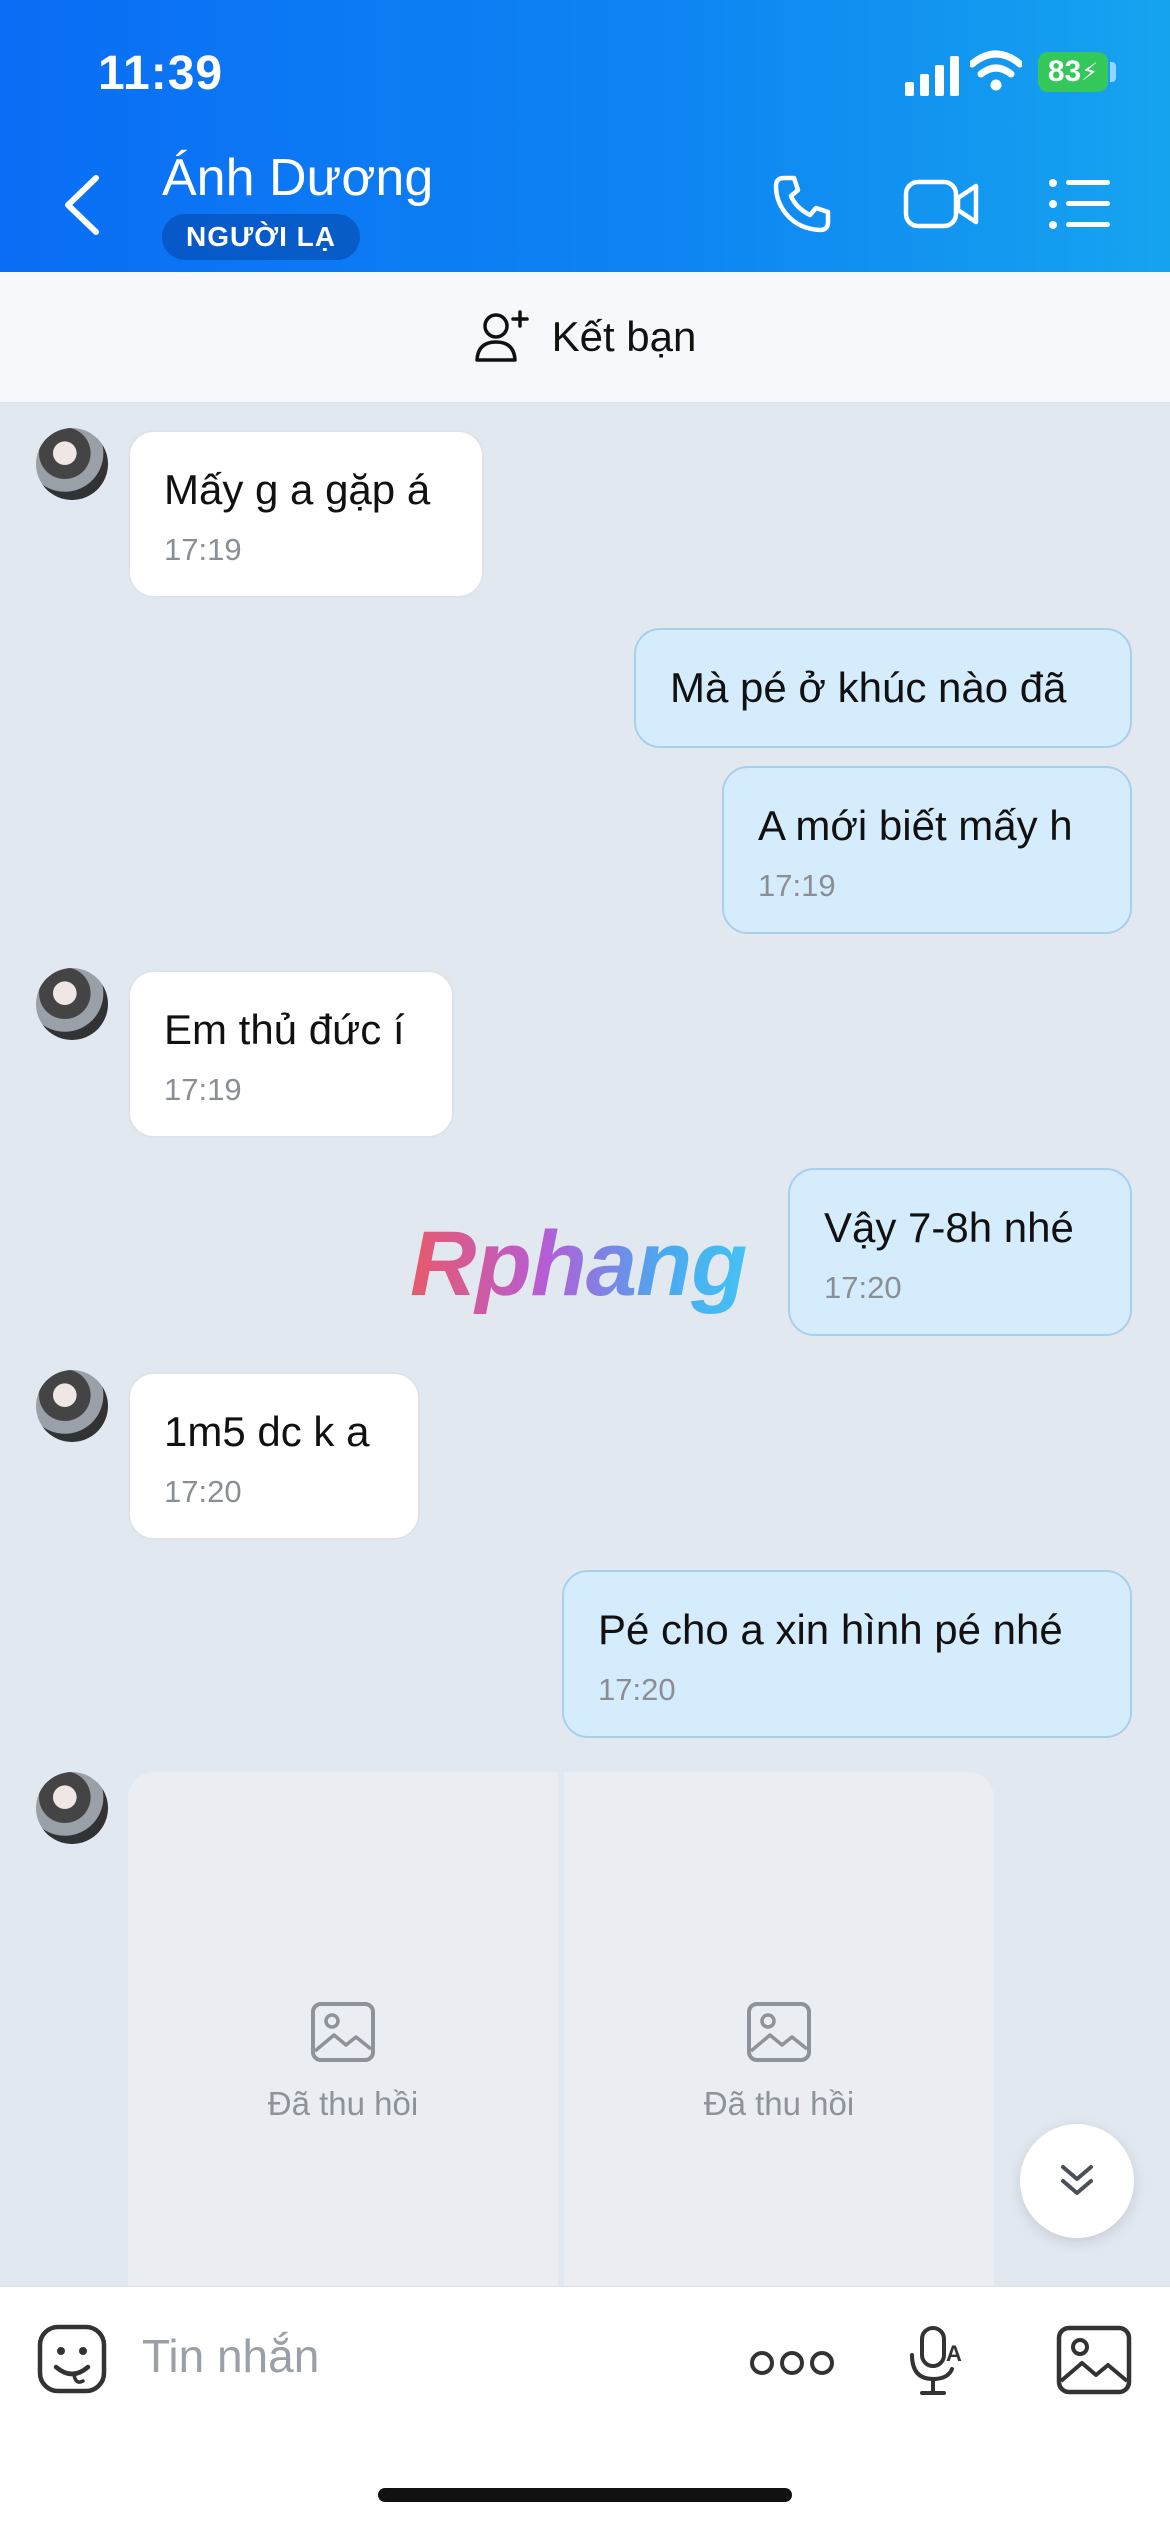 The image size is (1170, 2533). I want to click on message-text: A mới biết mấy h, so click(915, 825).